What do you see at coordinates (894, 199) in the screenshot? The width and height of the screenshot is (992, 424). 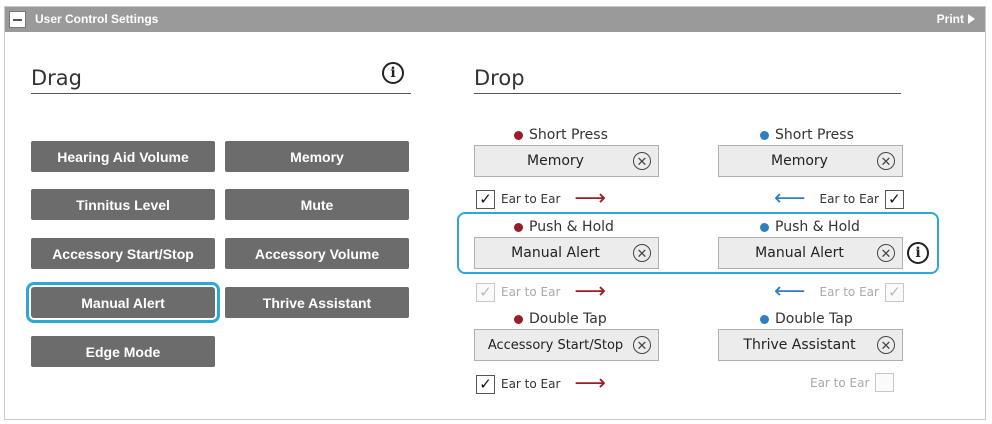 I see `right-ear-to-ear-1-checkbox: ✓` at bounding box center [894, 199].